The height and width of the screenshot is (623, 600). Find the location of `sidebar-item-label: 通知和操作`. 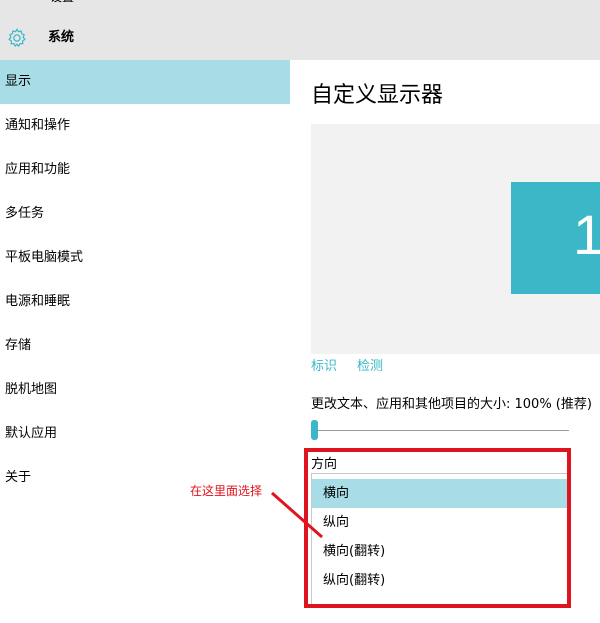

sidebar-item-label: 通知和操作 is located at coordinates (38, 125).